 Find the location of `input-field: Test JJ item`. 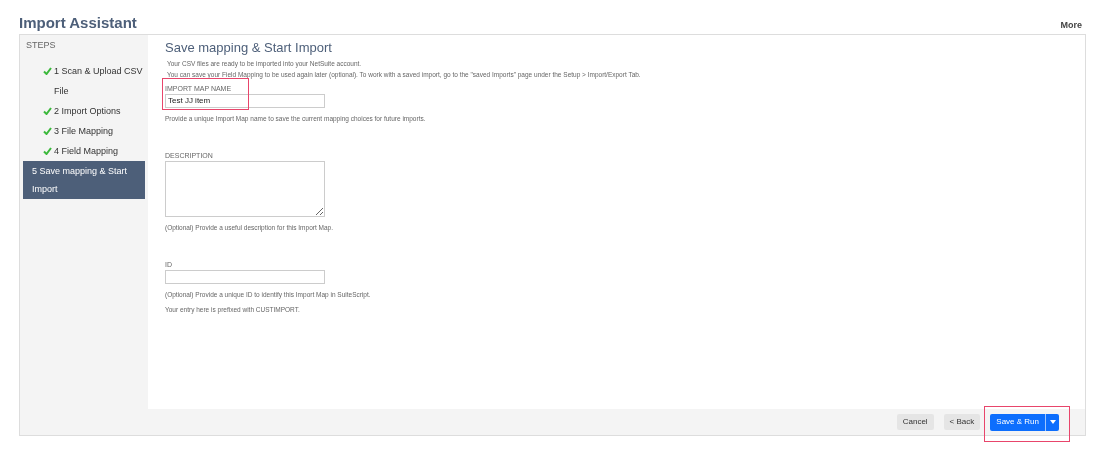

input-field: Test JJ item is located at coordinates (245, 100).